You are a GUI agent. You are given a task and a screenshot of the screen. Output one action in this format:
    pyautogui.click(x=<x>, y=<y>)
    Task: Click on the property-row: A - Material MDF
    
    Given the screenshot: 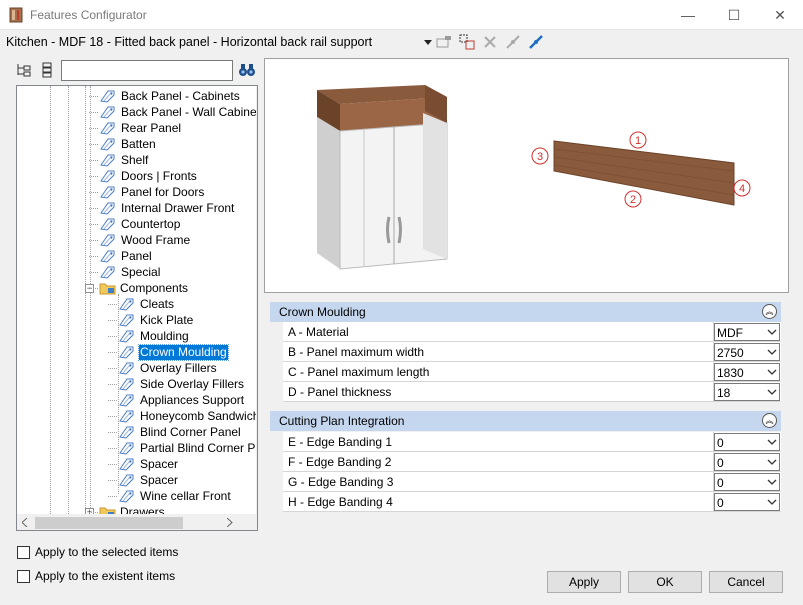 What is the action you would take?
    pyautogui.click(x=532, y=332)
    